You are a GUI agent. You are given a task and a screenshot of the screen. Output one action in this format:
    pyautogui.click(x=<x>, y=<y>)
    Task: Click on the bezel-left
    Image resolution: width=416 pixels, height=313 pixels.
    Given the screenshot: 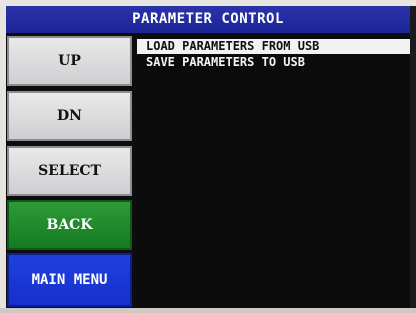 What is the action you would take?
    pyautogui.click(x=3, y=159)
    